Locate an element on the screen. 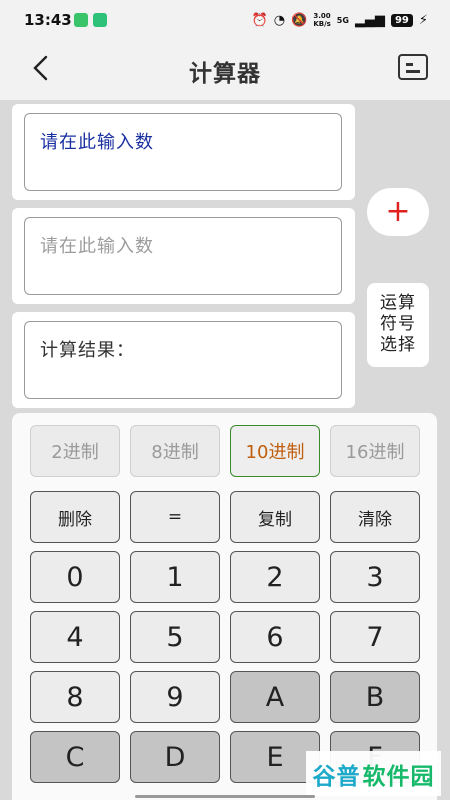 The width and height of the screenshot is (450, 800). key-d: D is located at coordinates (175, 757).